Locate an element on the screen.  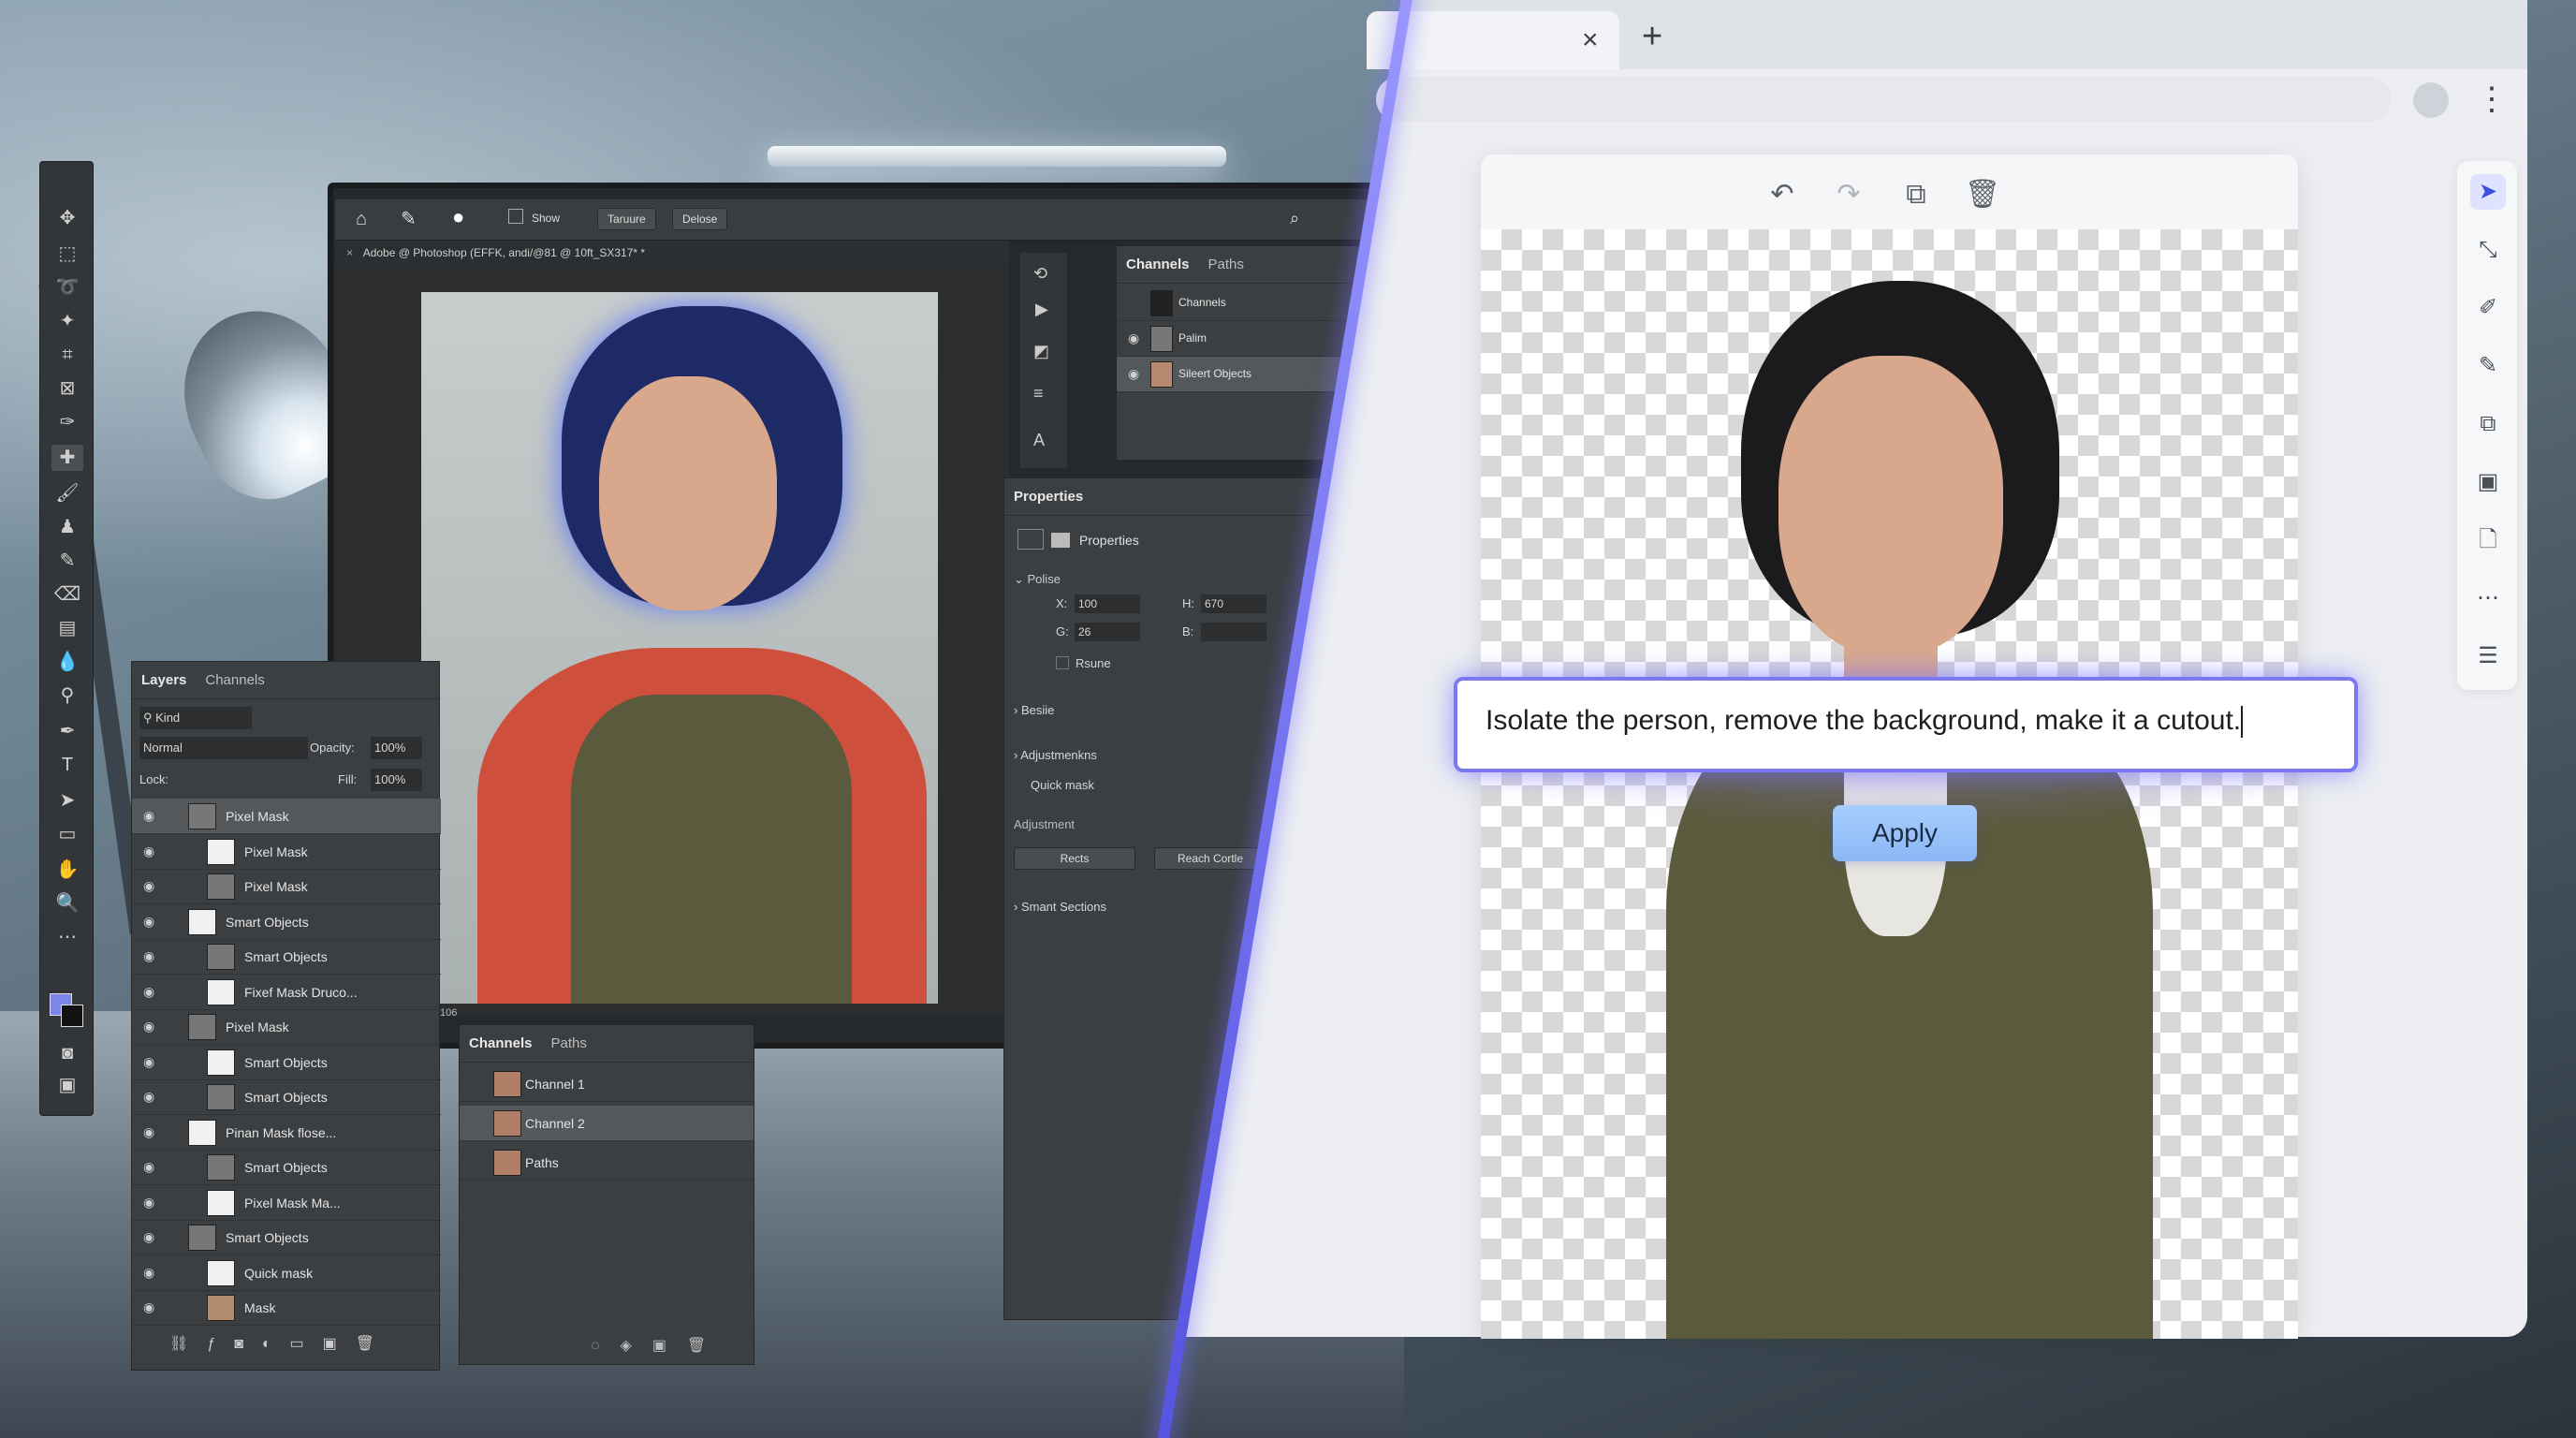
play-icon: ▶ is located at coordinates (1041, 309).